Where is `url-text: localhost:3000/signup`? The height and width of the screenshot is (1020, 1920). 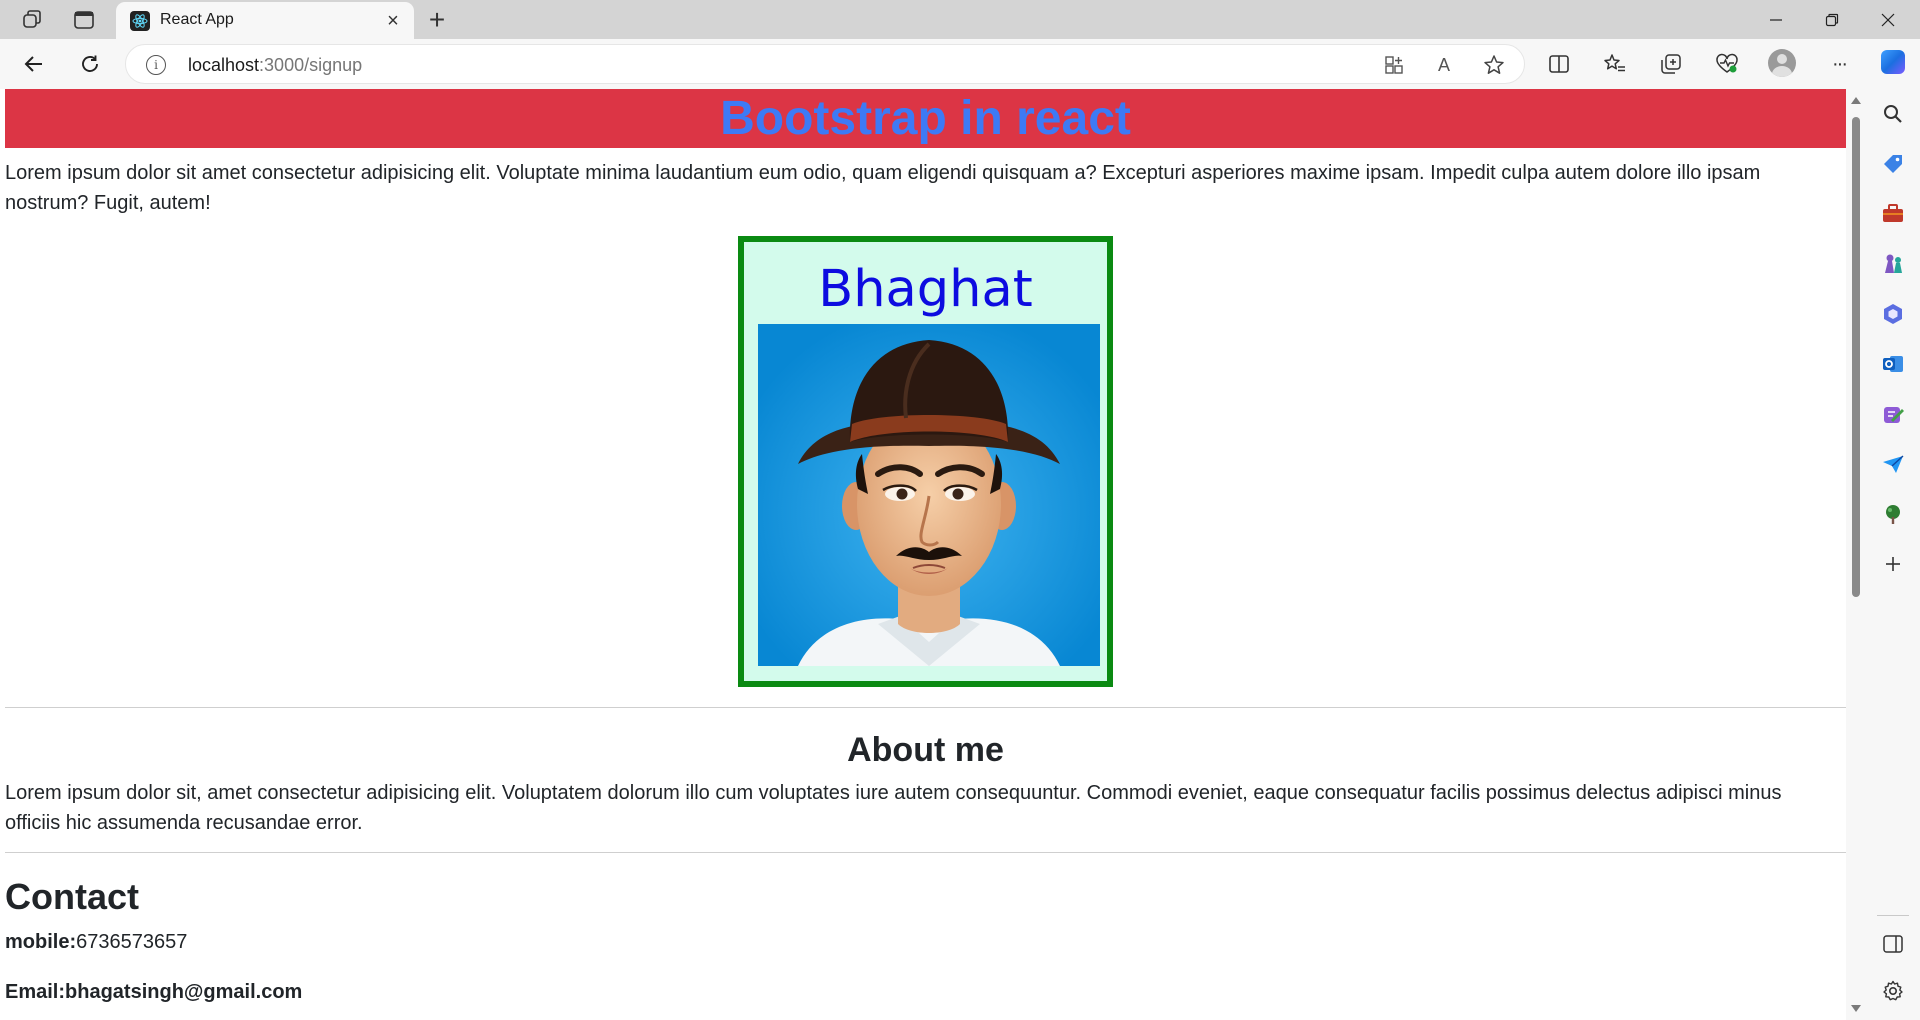 url-text: localhost:3000/signup is located at coordinates (275, 65).